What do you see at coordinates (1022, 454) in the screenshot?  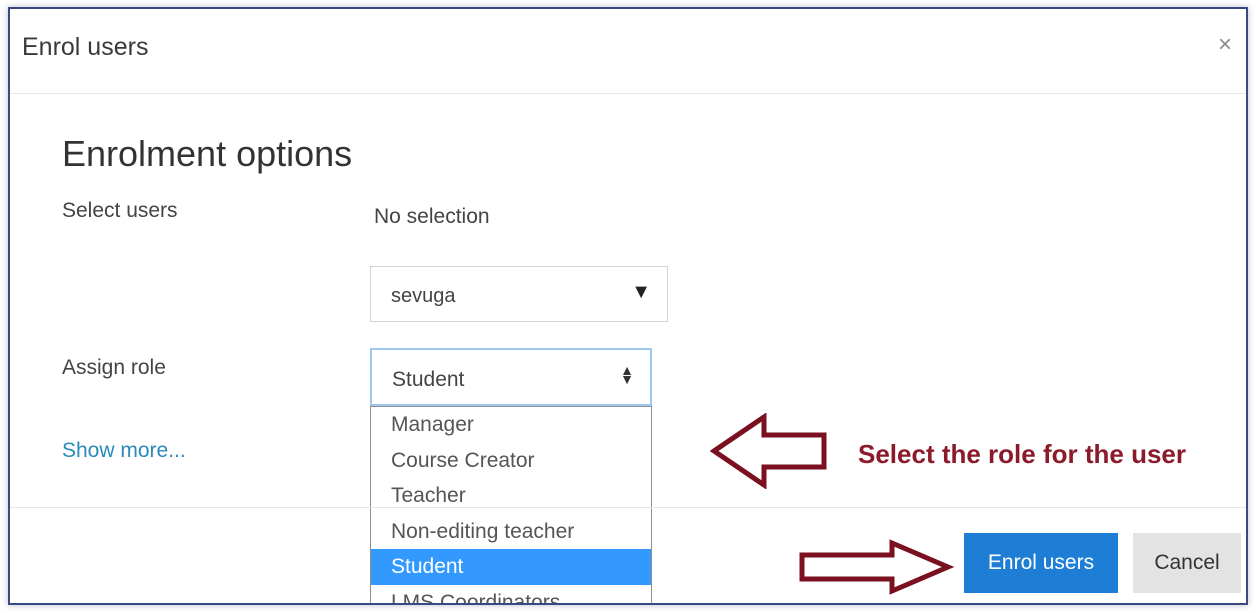 I see `annotation-text: Select the role for the user` at bounding box center [1022, 454].